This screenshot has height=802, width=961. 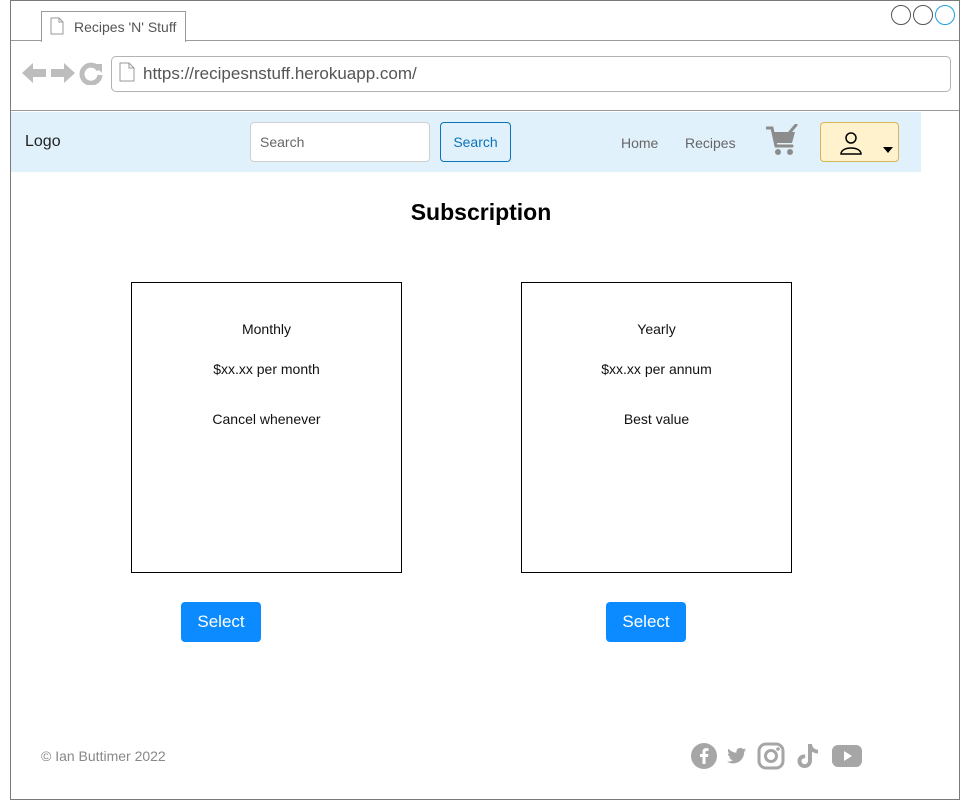 What do you see at coordinates (737, 756) in the screenshot?
I see `twitter-icon` at bounding box center [737, 756].